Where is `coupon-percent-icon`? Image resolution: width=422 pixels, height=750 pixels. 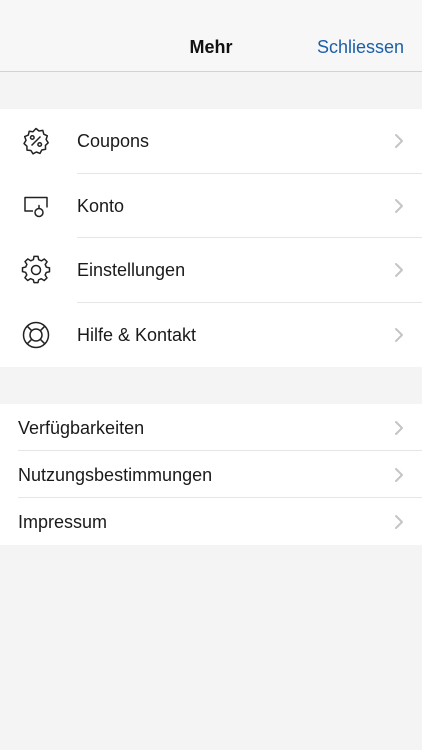
coupon-percent-icon is located at coordinates (36, 141).